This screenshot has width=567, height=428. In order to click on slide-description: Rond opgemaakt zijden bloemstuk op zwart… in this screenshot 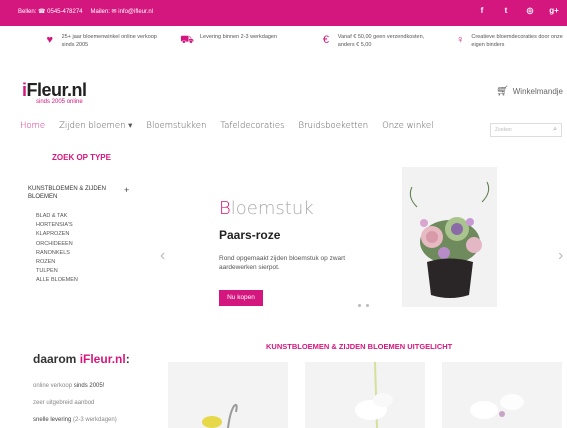, I will do `click(282, 263)`.